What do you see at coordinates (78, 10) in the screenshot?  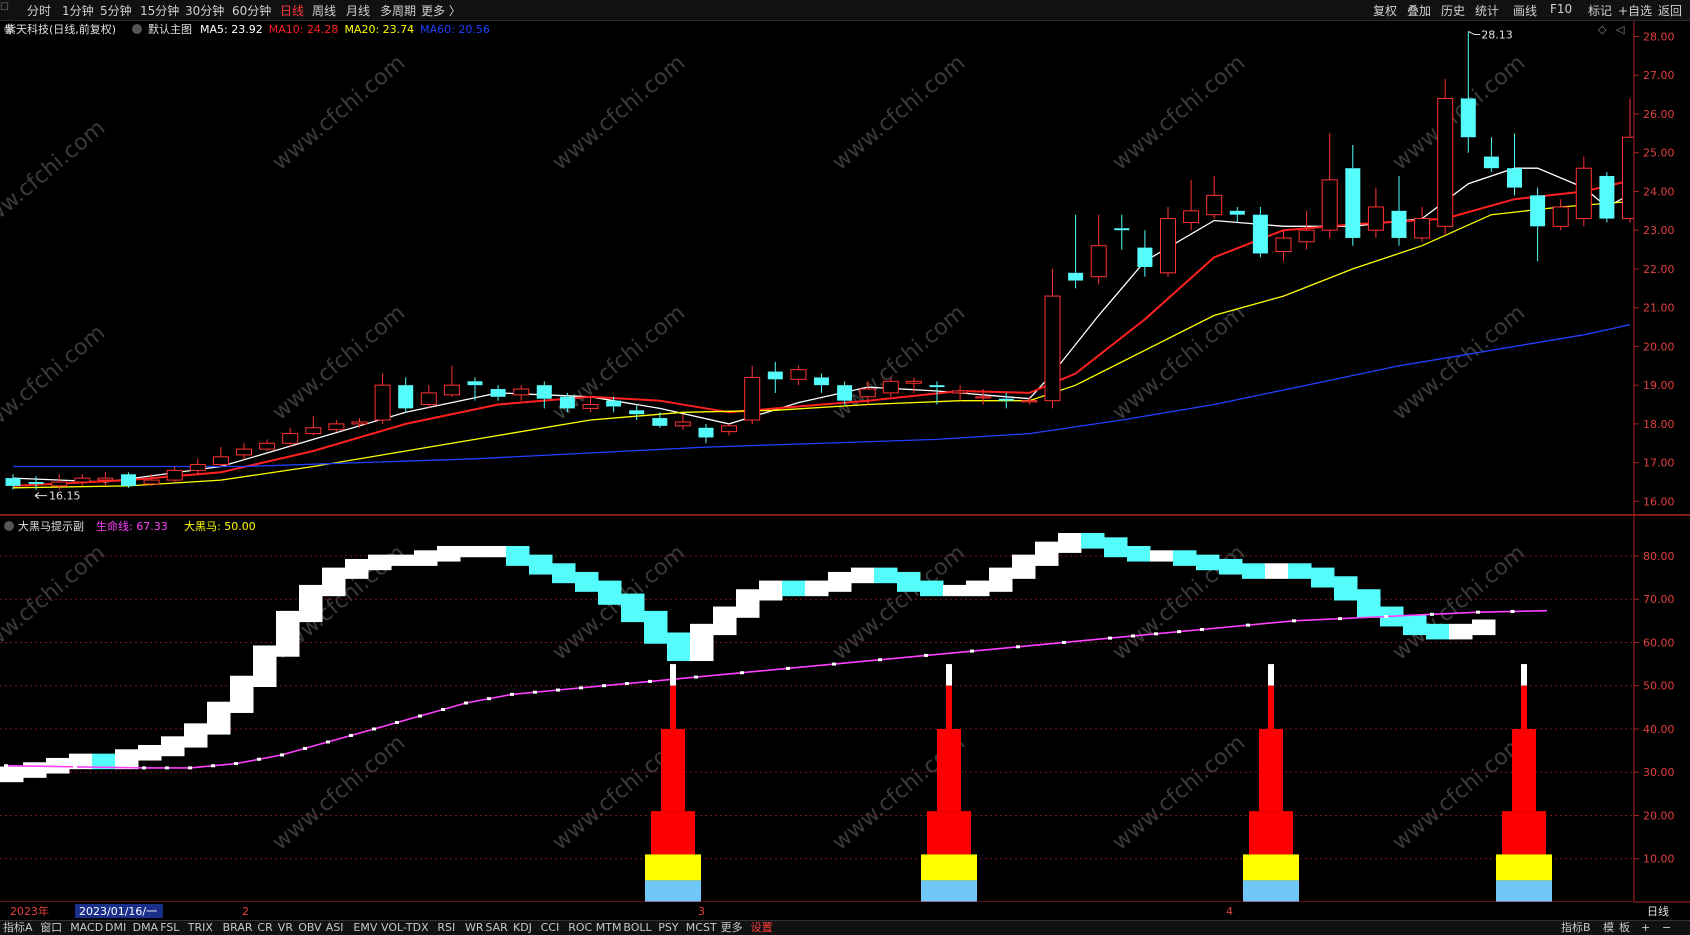 I see `timeframe-1: 1分钟` at bounding box center [78, 10].